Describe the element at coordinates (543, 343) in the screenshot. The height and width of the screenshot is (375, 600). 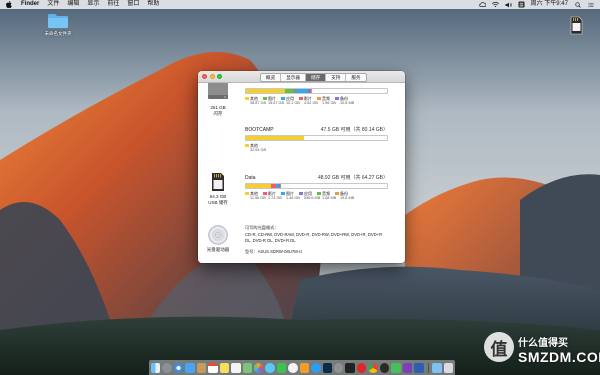
I see `watermark-slogan: 什么值得买` at that location.